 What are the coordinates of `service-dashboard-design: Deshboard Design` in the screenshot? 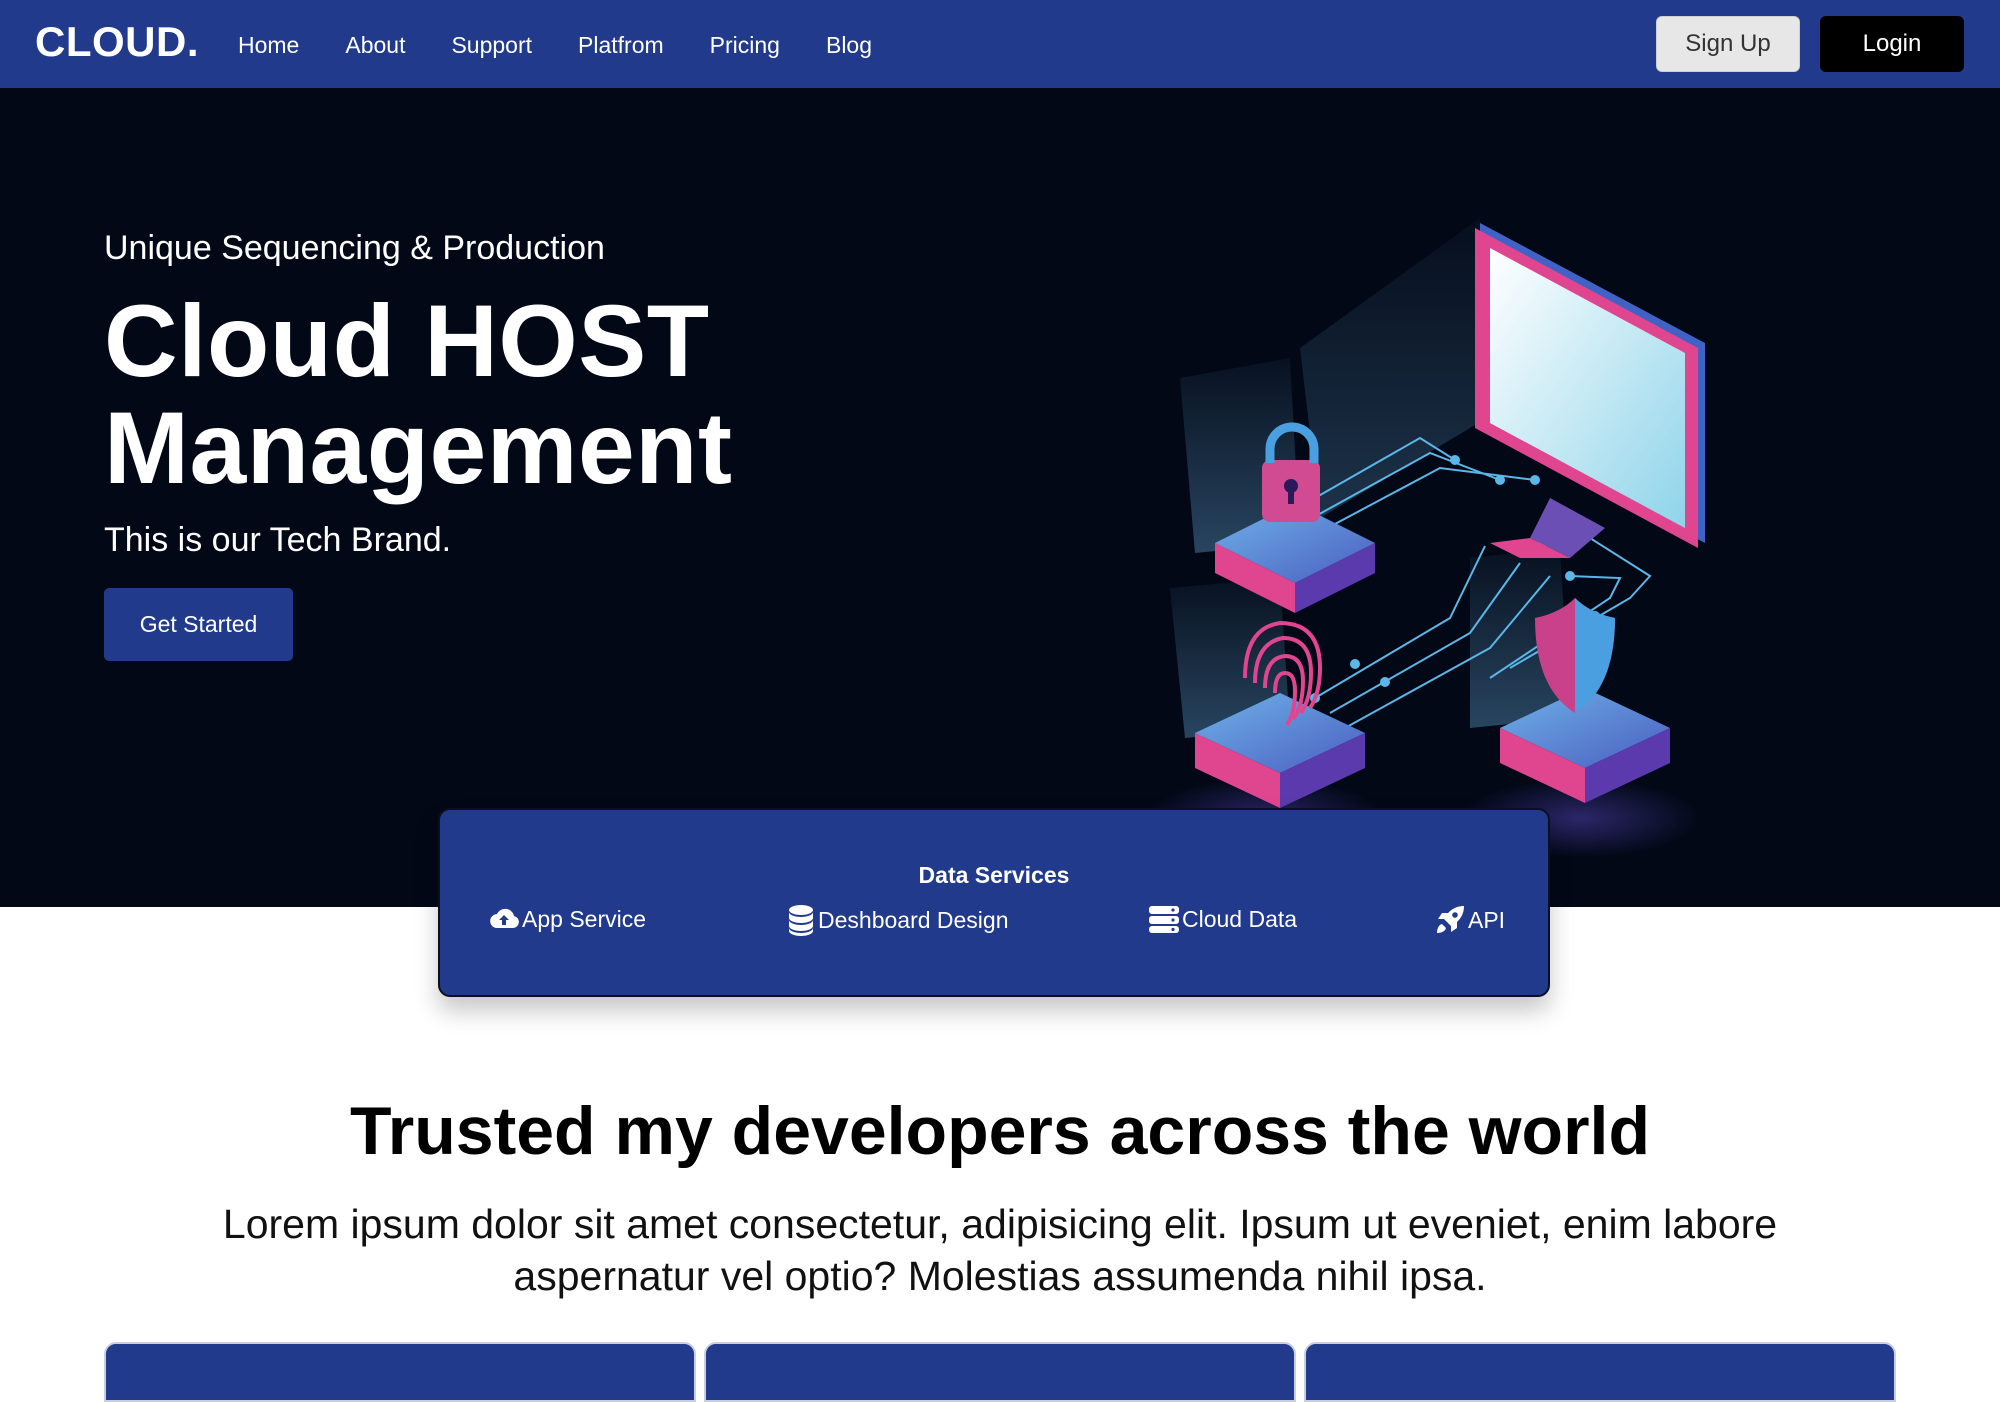 It's located at (897, 920).